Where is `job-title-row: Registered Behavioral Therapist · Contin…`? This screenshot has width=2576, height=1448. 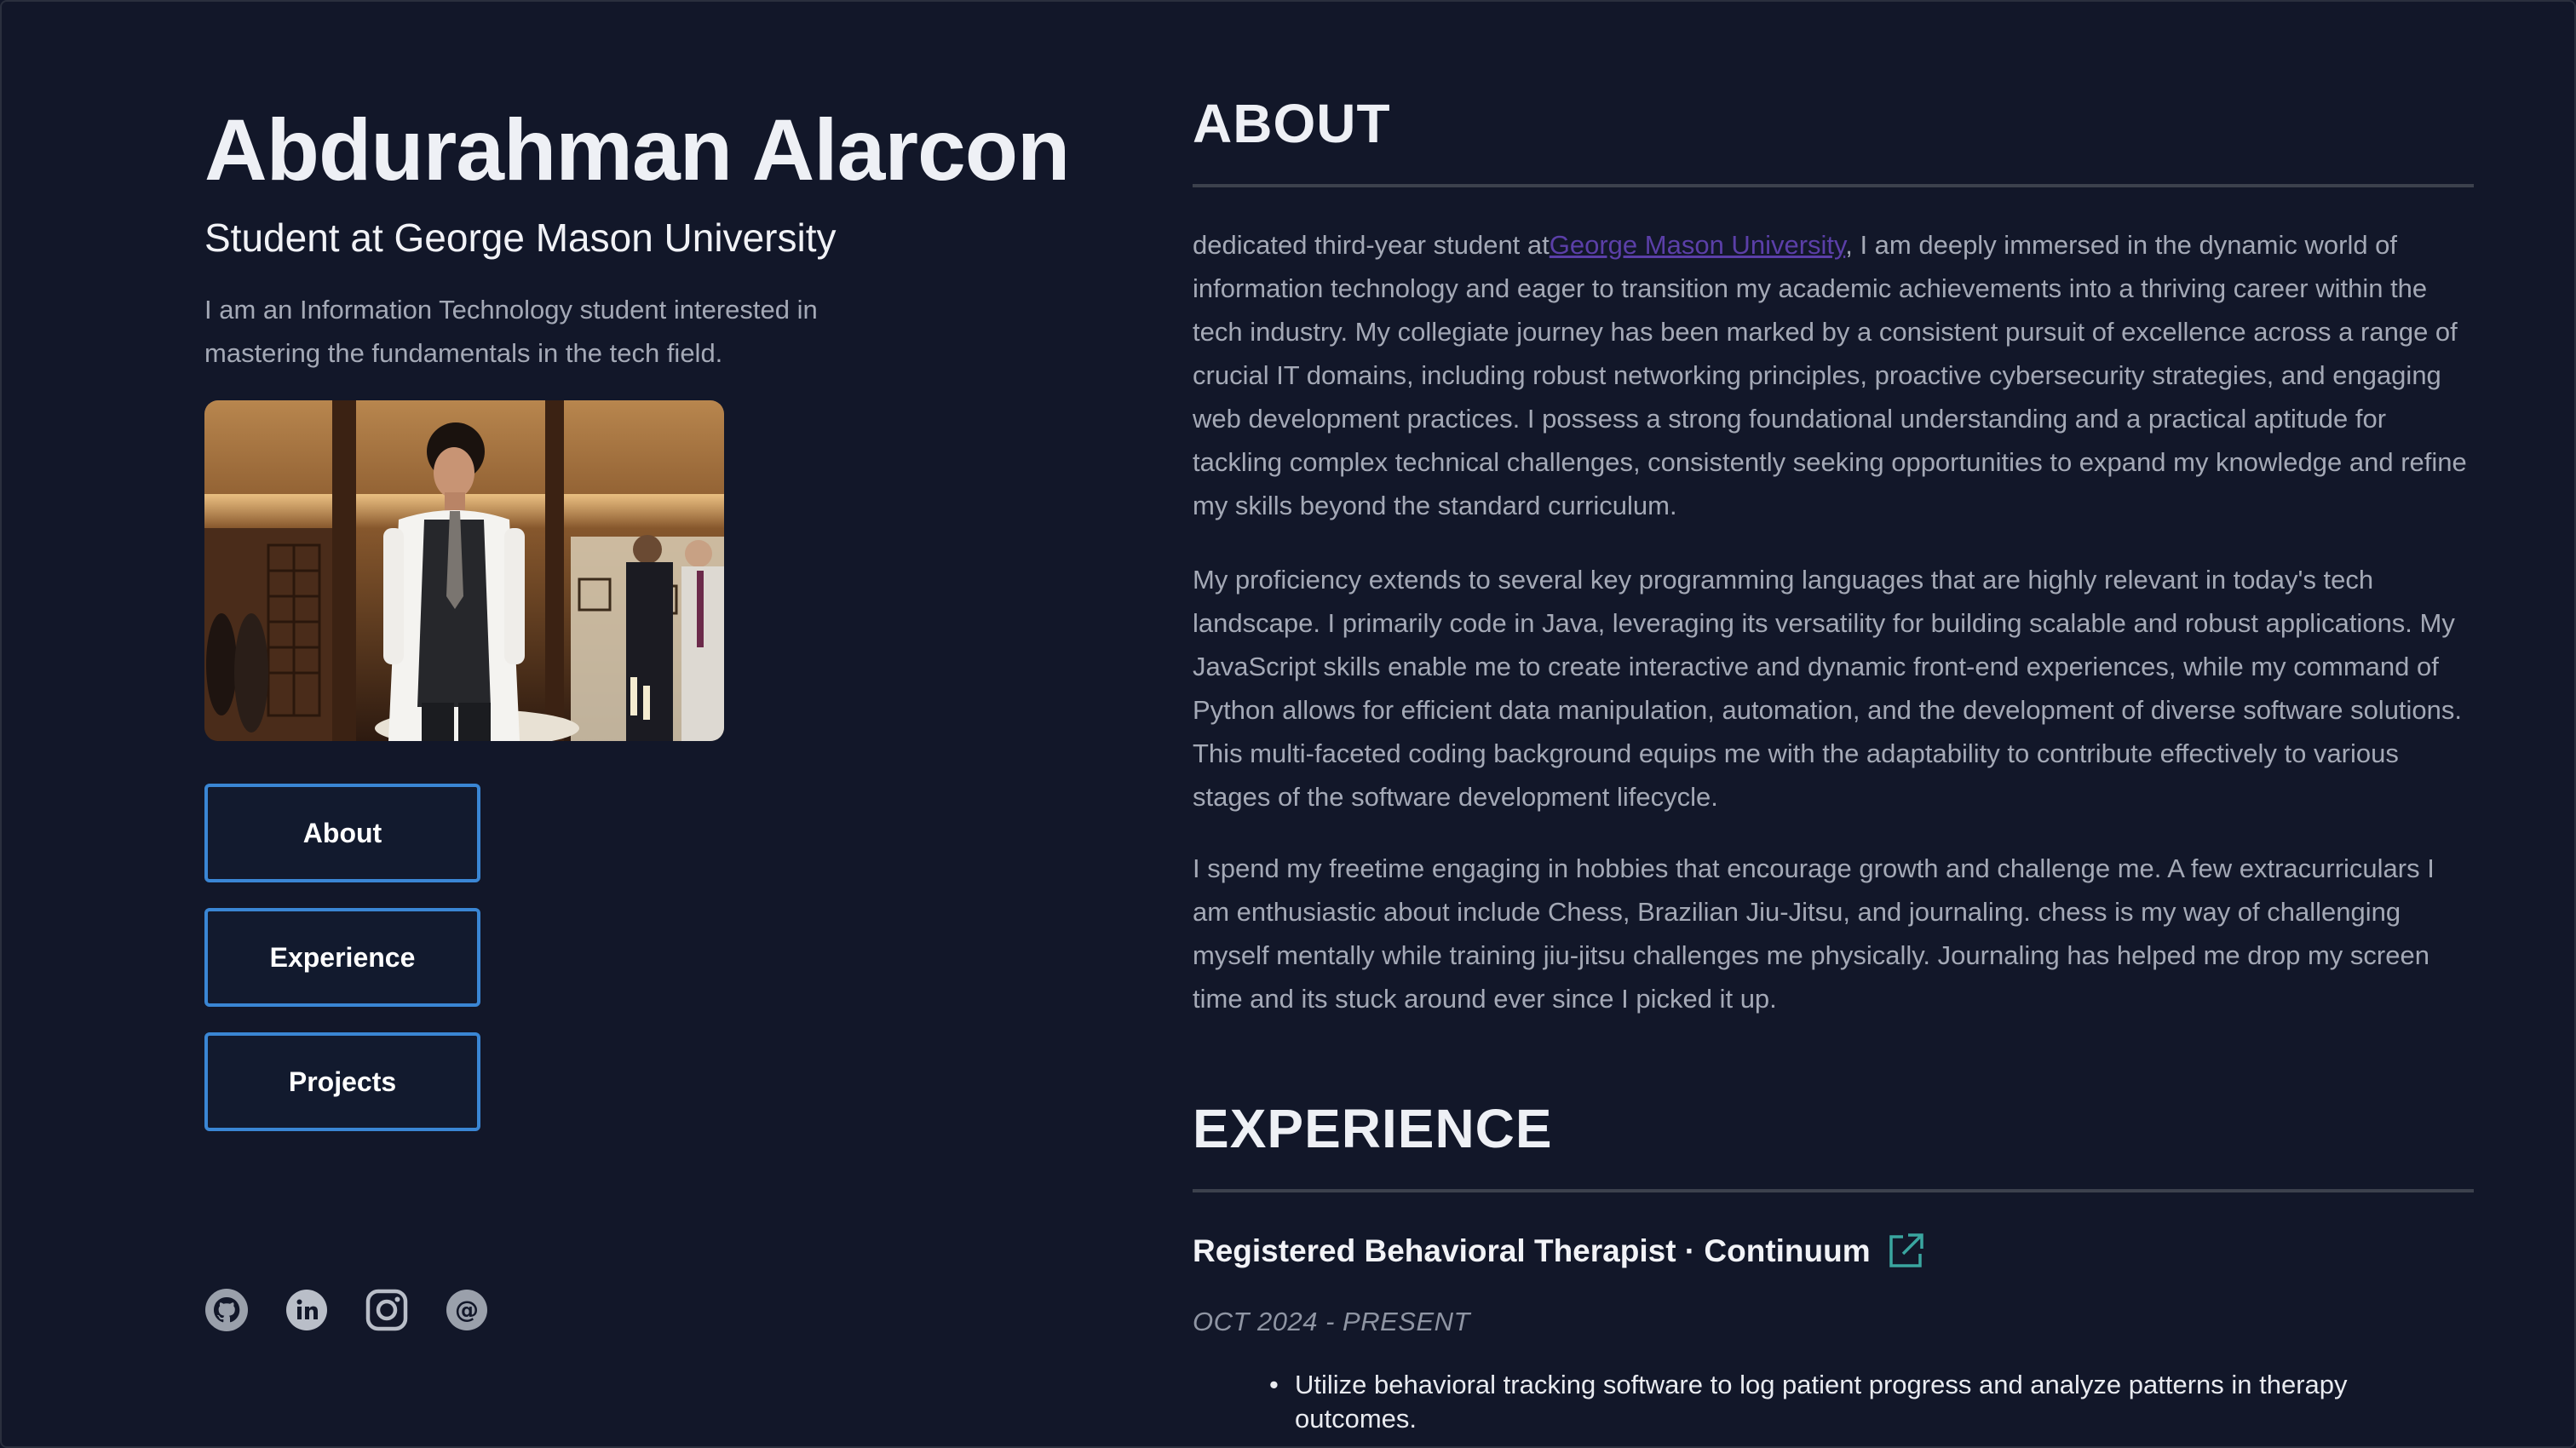 job-title-row: Registered Behavioral Therapist · Contin… is located at coordinates (1559, 1251).